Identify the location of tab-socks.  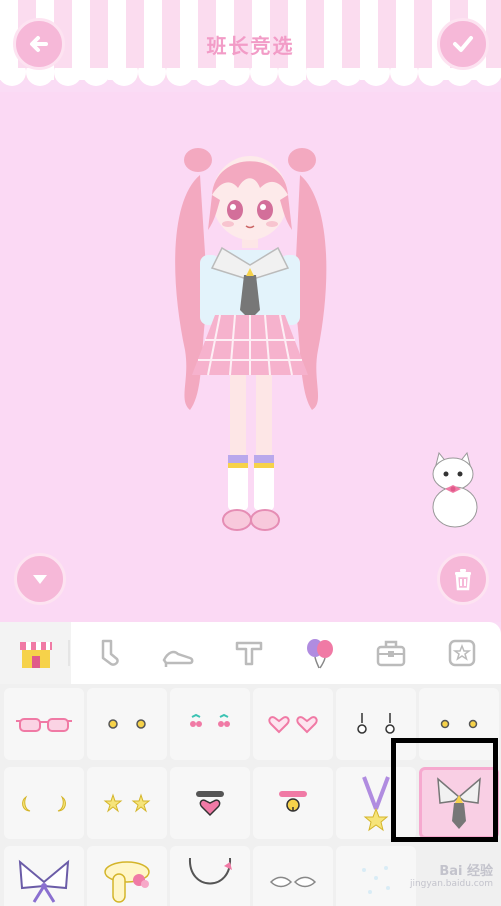
(106, 653).